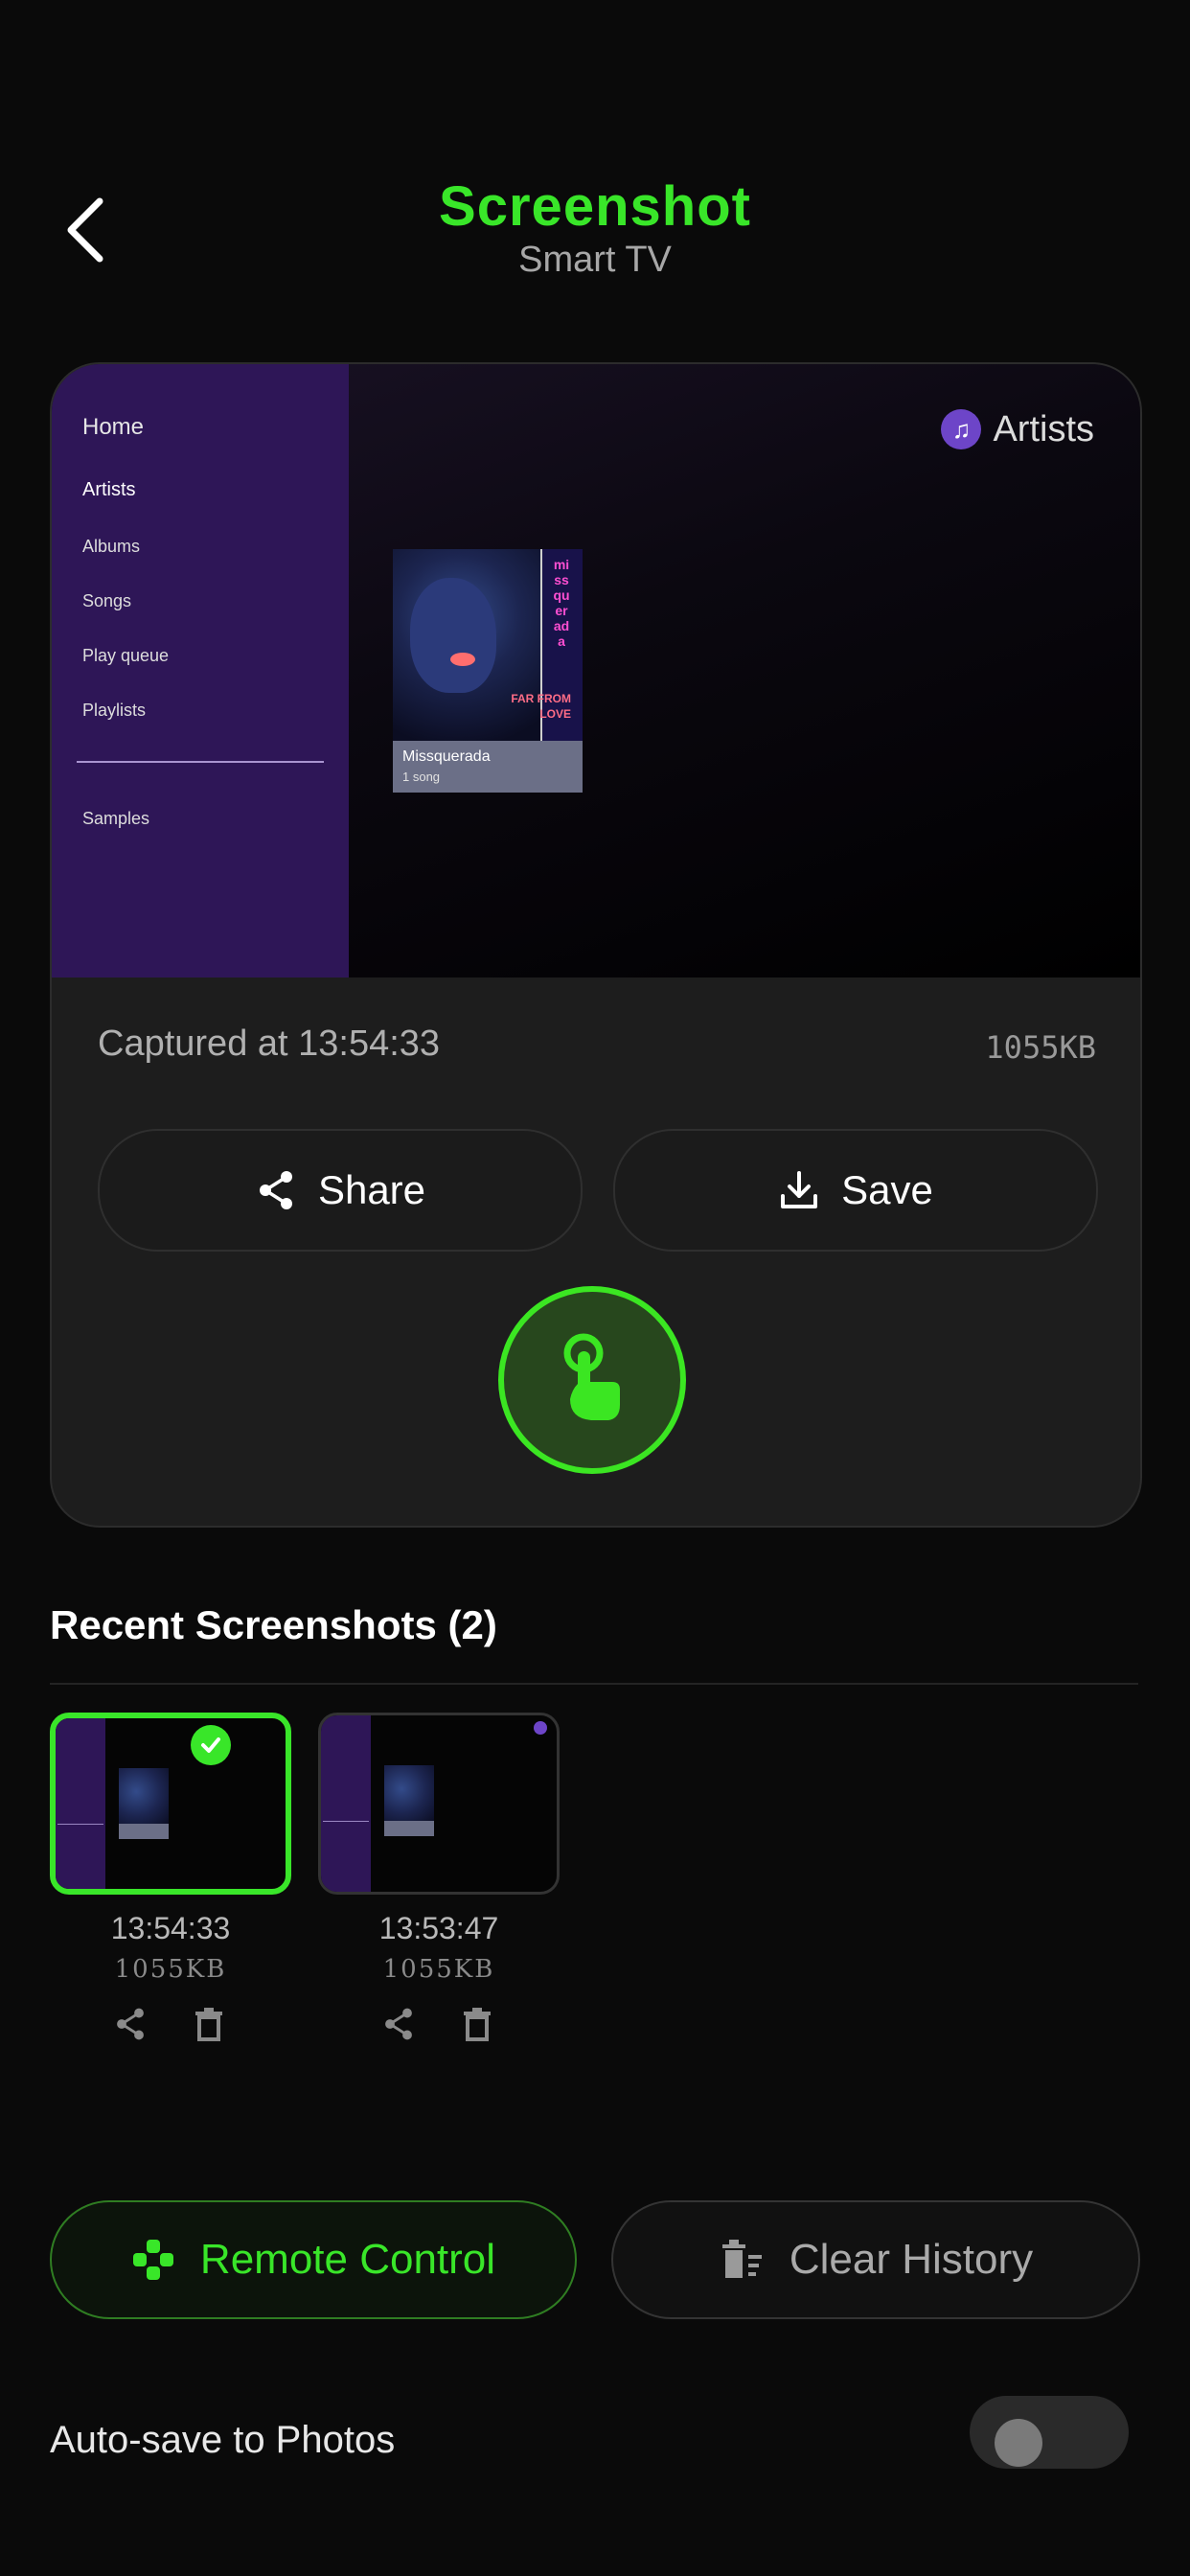 This screenshot has width=1190, height=2576. I want to click on toggle-knob, so click(1018, 2443).